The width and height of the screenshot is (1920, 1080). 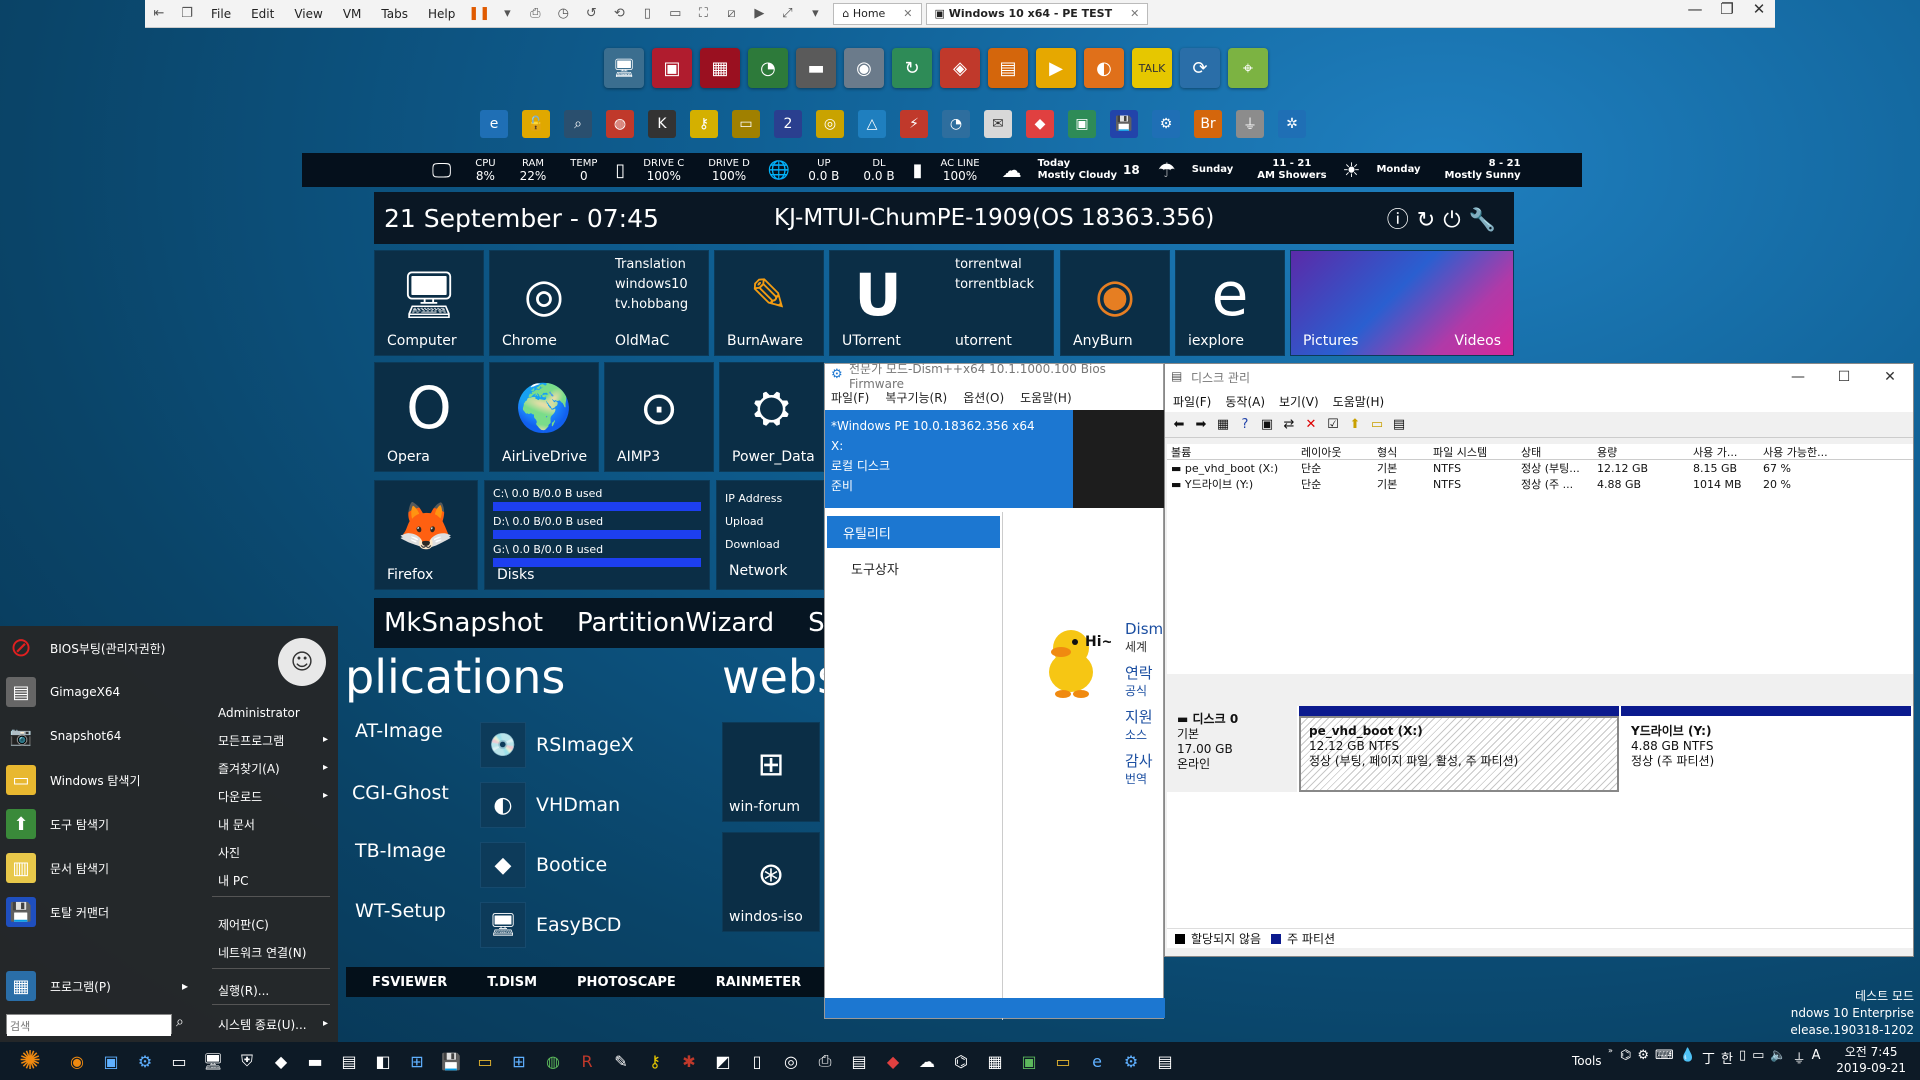 What do you see at coordinates (1200, 68) in the screenshot?
I see `refresh-icon: ⟳` at bounding box center [1200, 68].